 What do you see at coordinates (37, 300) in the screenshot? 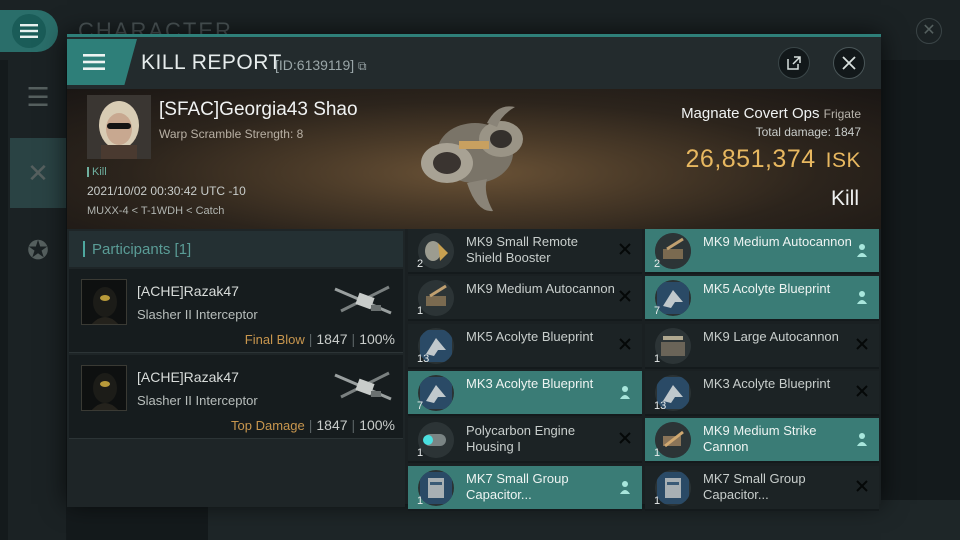
I see `background-sidebar: ☰ ✕ ✪` at bounding box center [37, 300].